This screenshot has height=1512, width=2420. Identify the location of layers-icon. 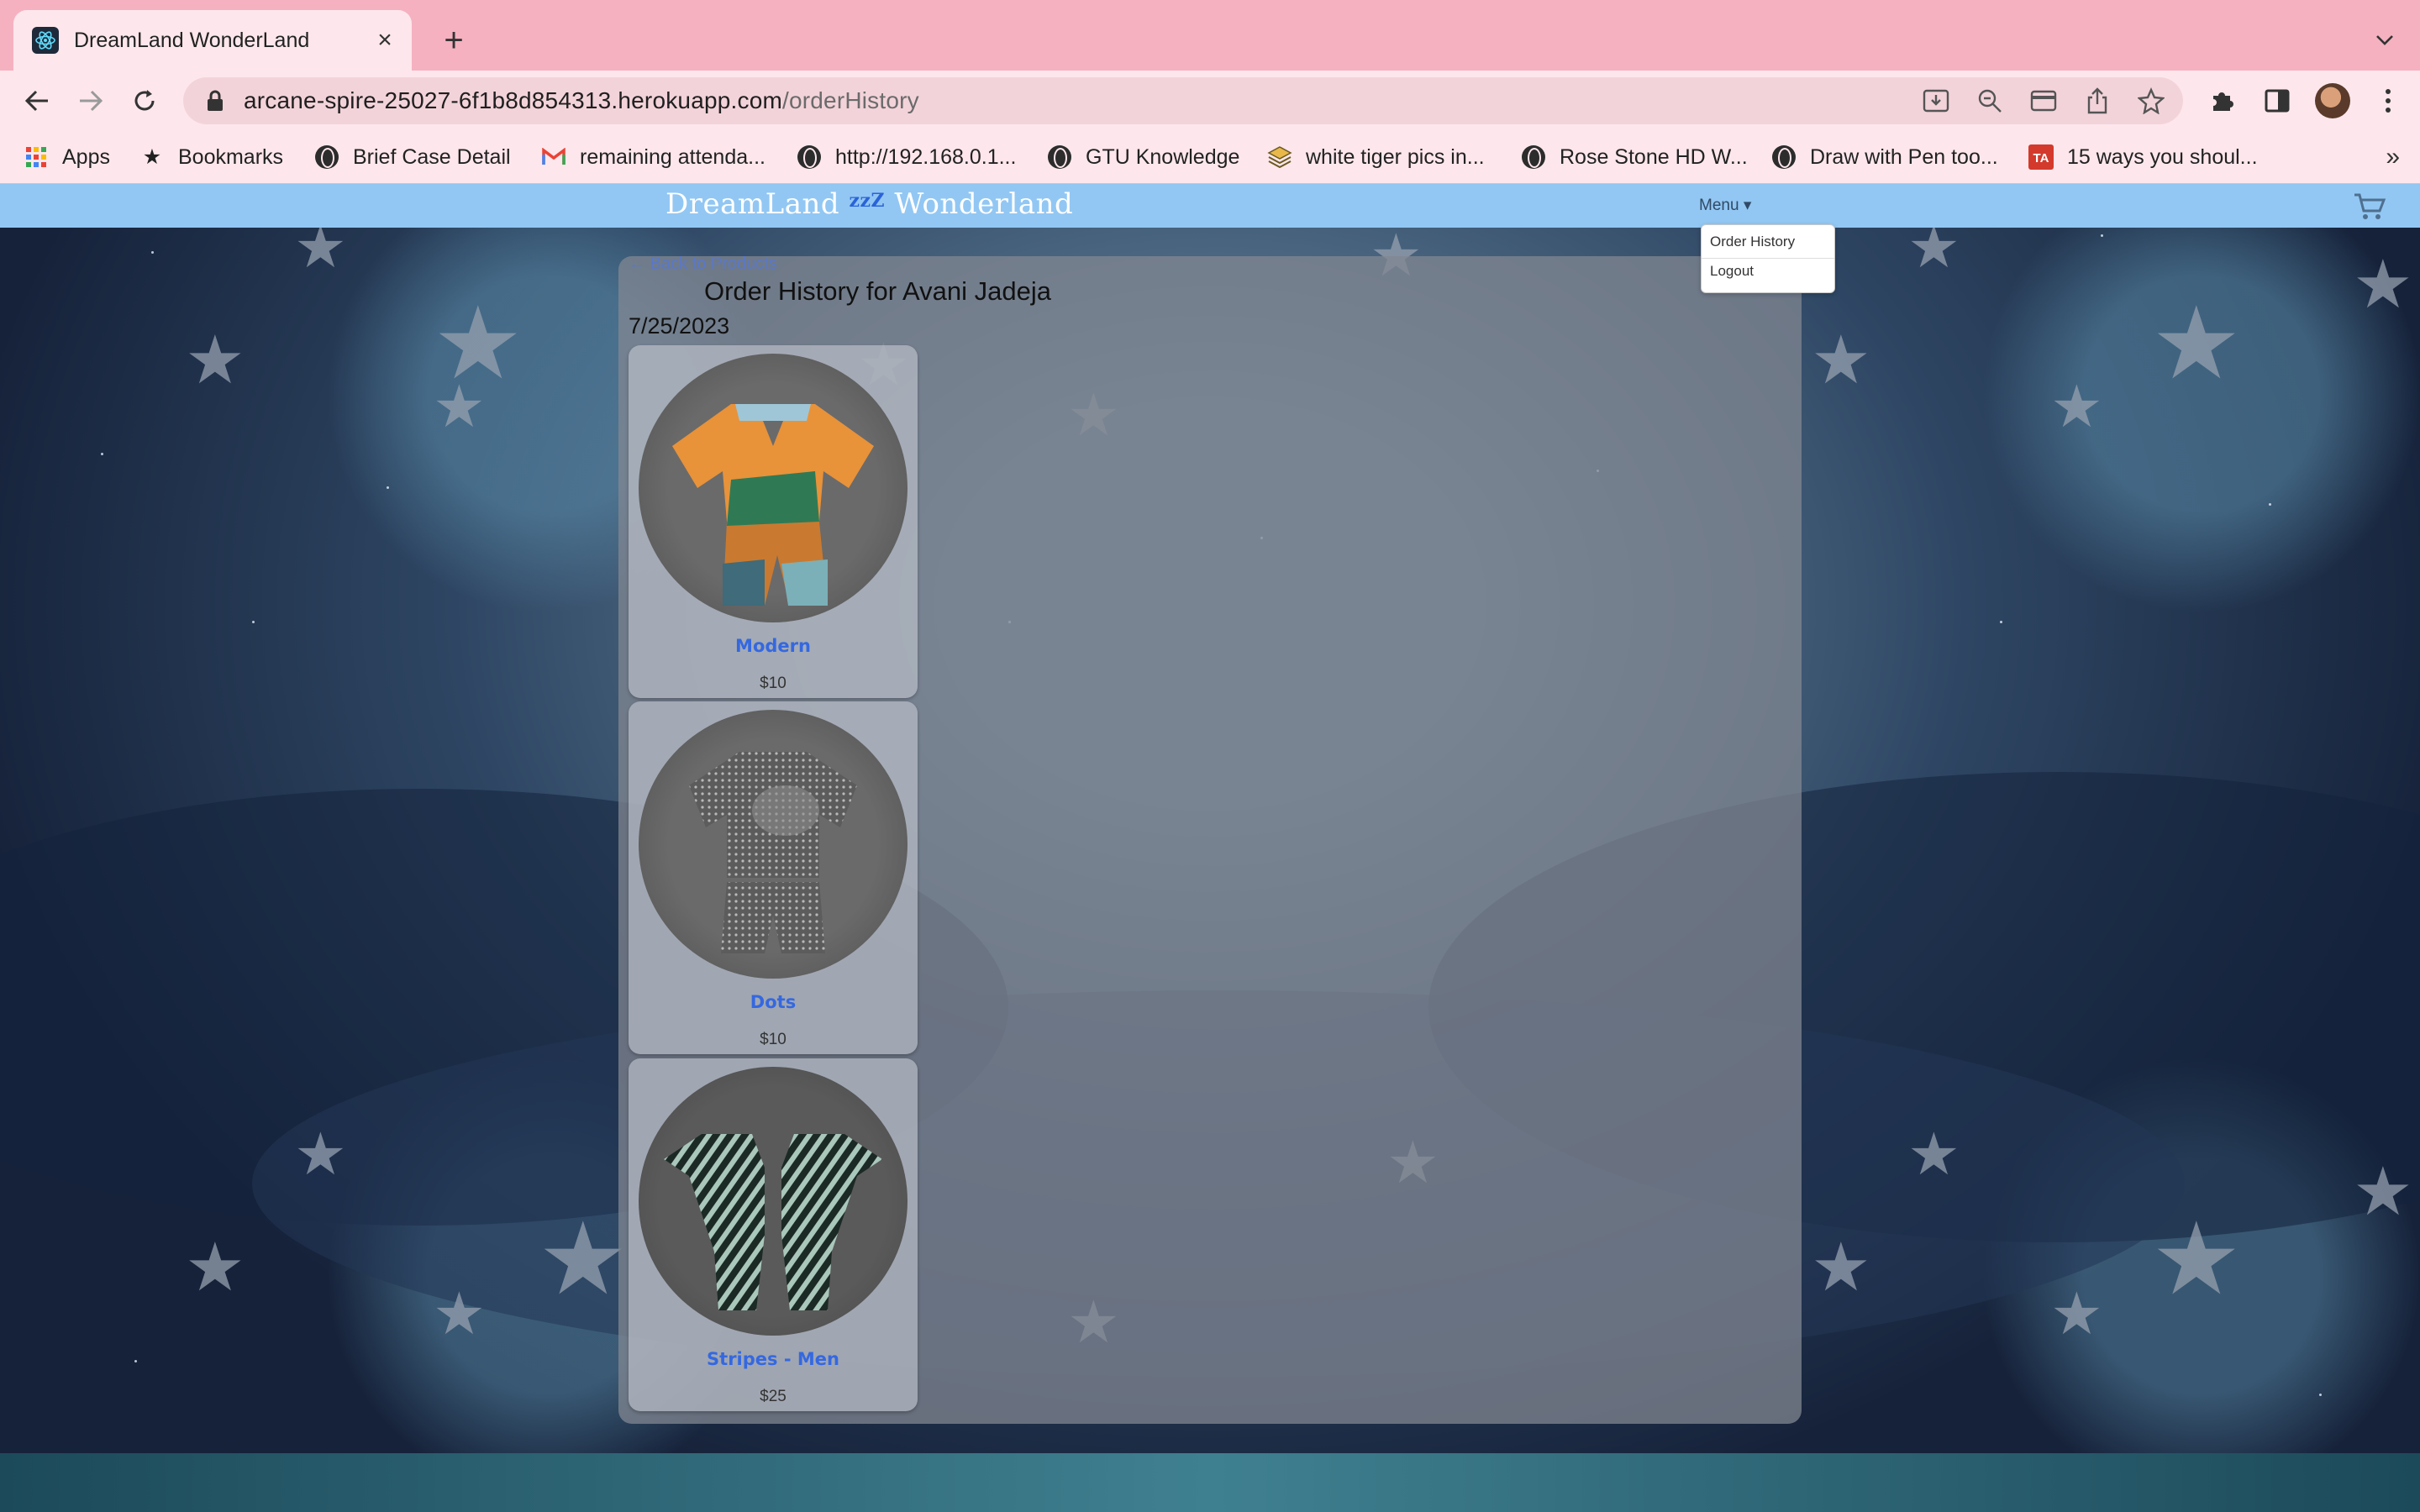
(1279, 157).